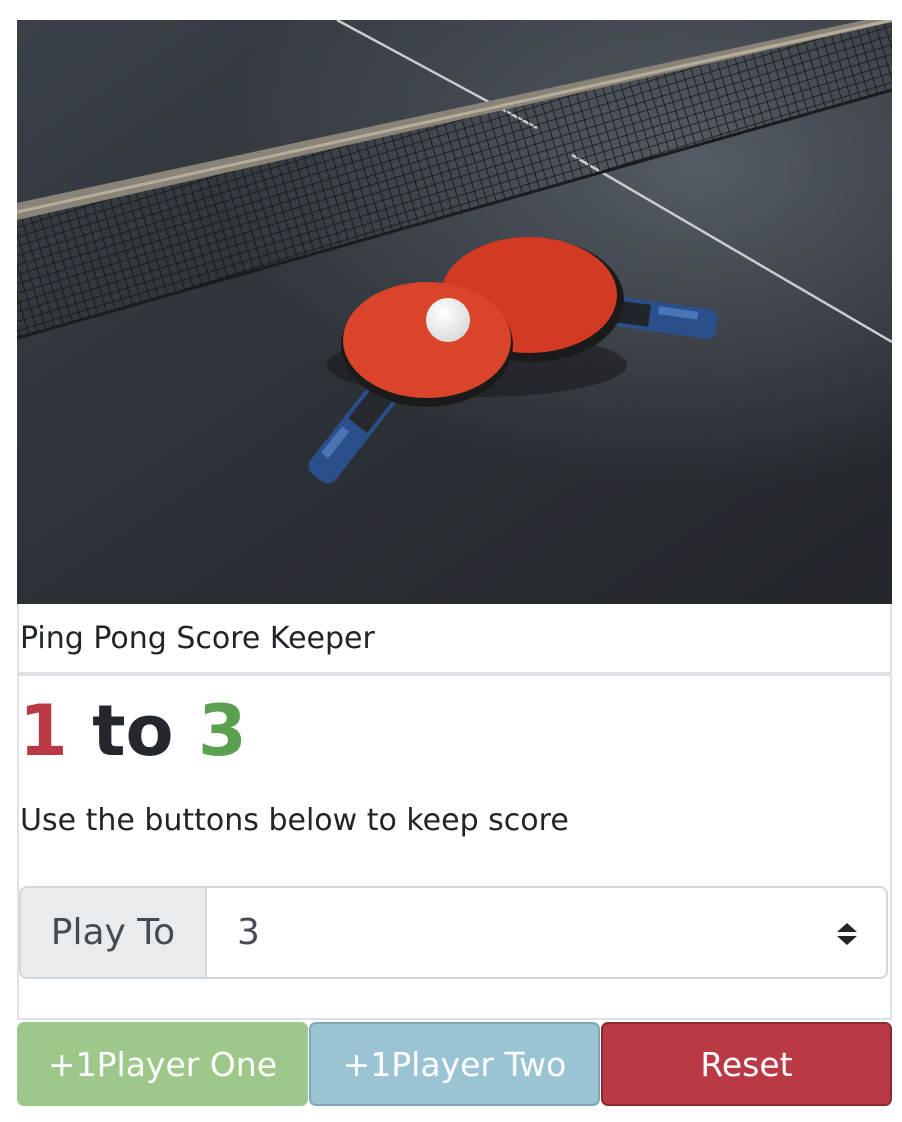 The width and height of the screenshot is (902, 1122). What do you see at coordinates (162, 1064) in the screenshot?
I see `player-one-button: +1Player One` at bounding box center [162, 1064].